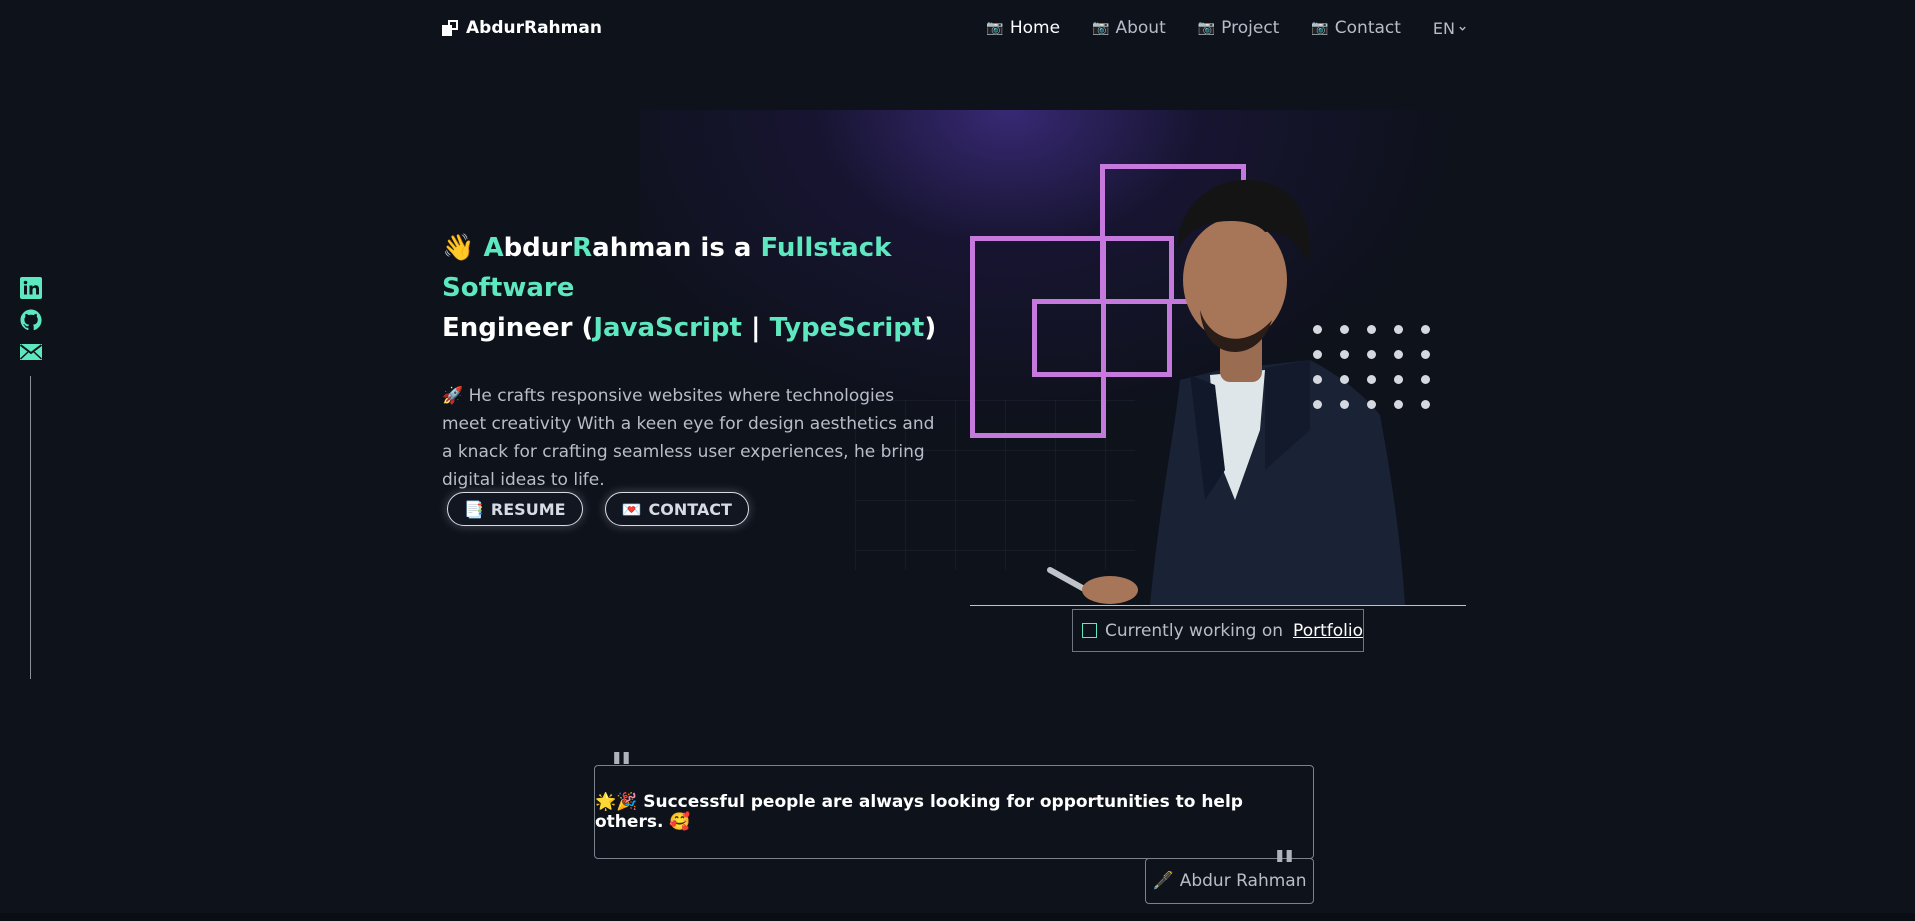 The image size is (1915, 921). What do you see at coordinates (493, 248) in the screenshot?
I see `name-initial-a: A` at bounding box center [493, 248].